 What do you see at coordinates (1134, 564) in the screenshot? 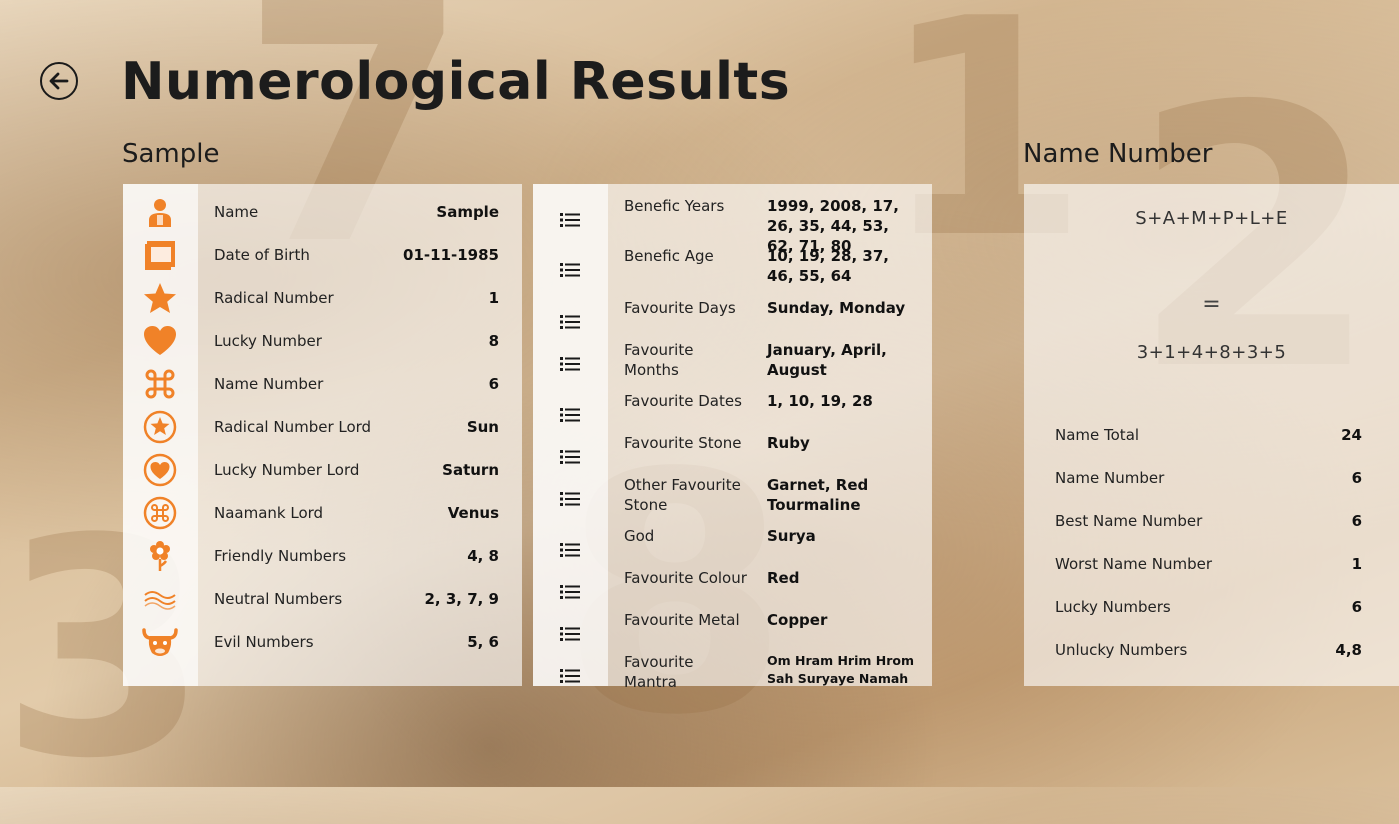
I see `row-label: Worst Name Number` at bounding box center [1134, 564].